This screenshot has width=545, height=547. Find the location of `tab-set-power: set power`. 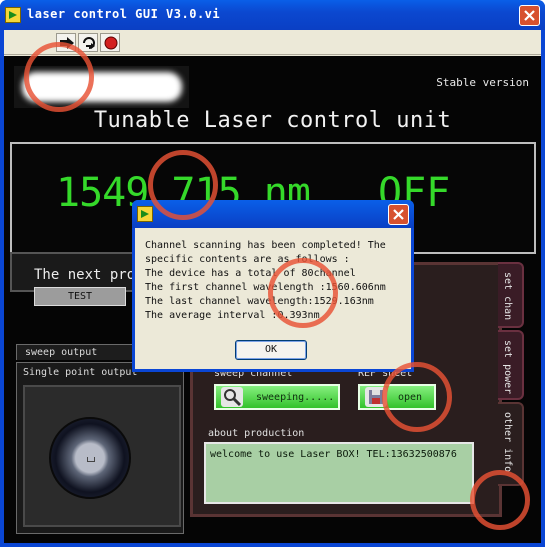

tab-set-power: set power is located at coordinates (511, 365).